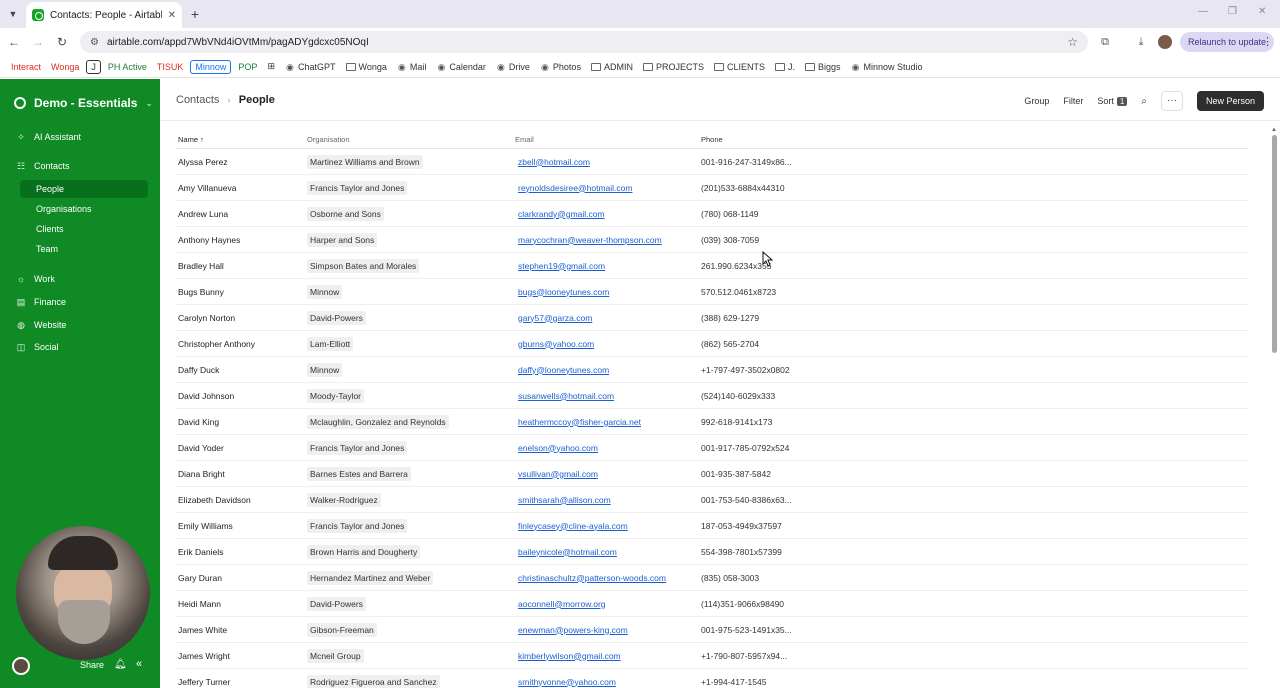 This screenshot has width=1280, height=688. Describe the element at coordinates (84, 249) in the screenshot. I see `sidebar-item-team: Team` at that location.